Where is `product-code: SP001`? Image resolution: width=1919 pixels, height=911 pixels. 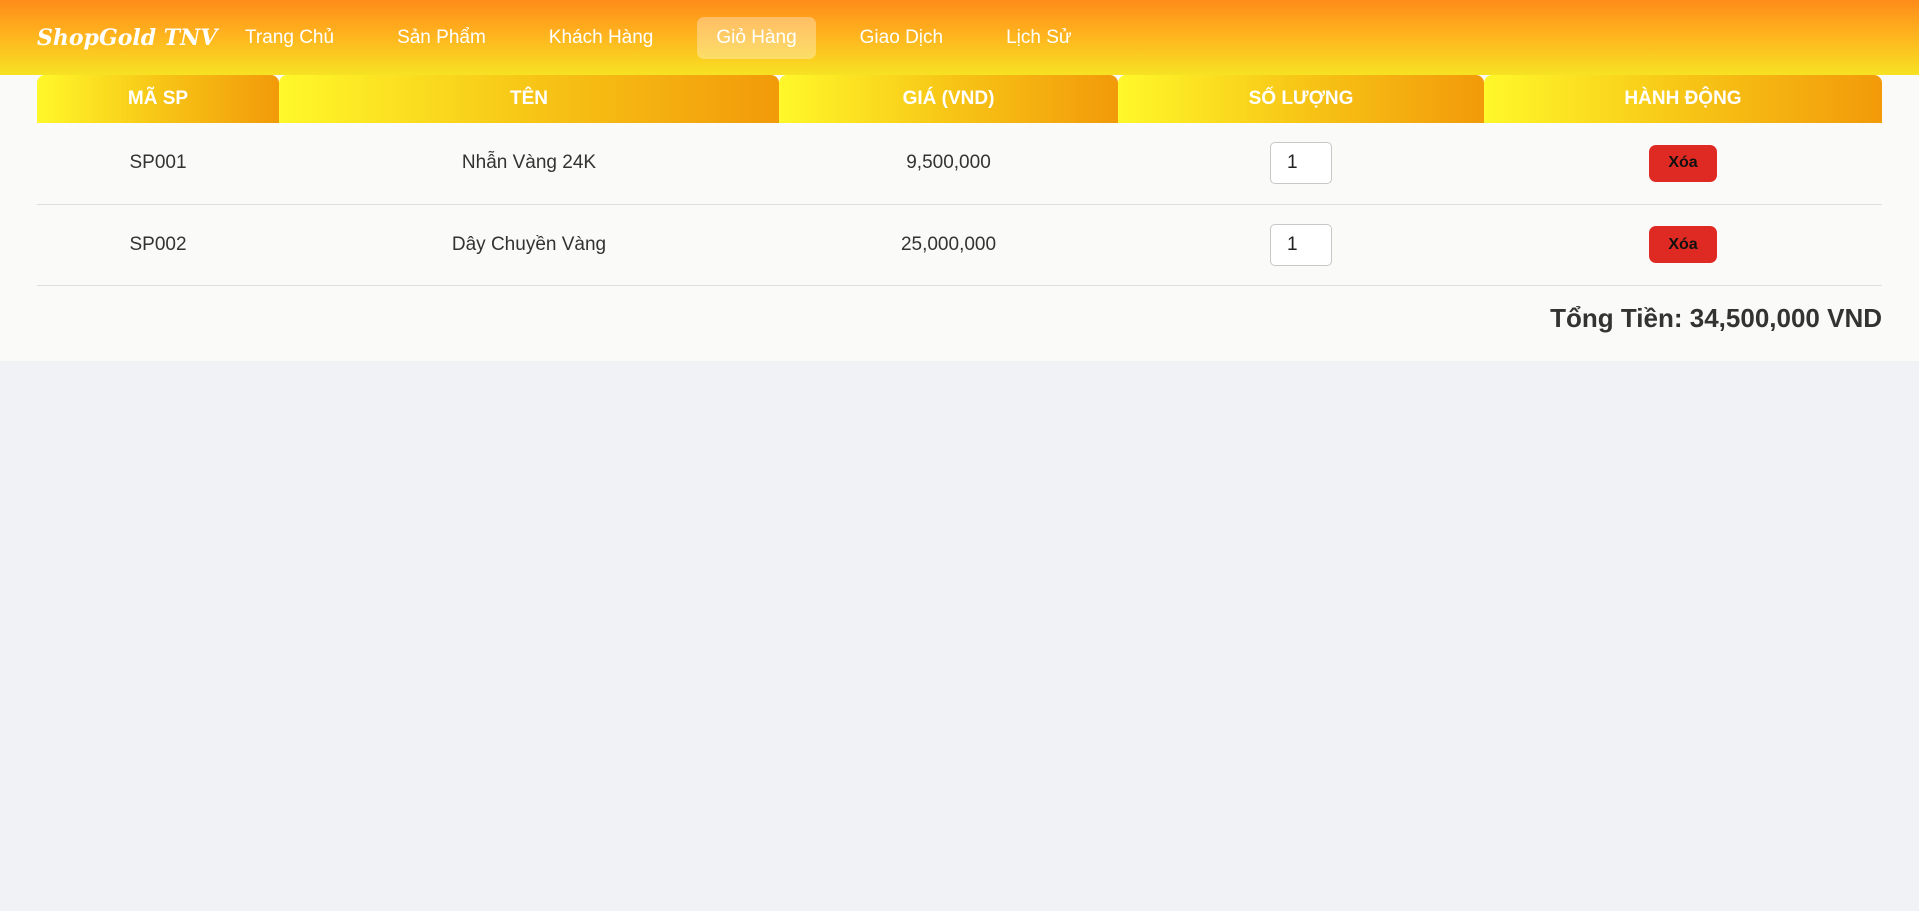 product-code: SP001 is located at coordinates (158, 164).